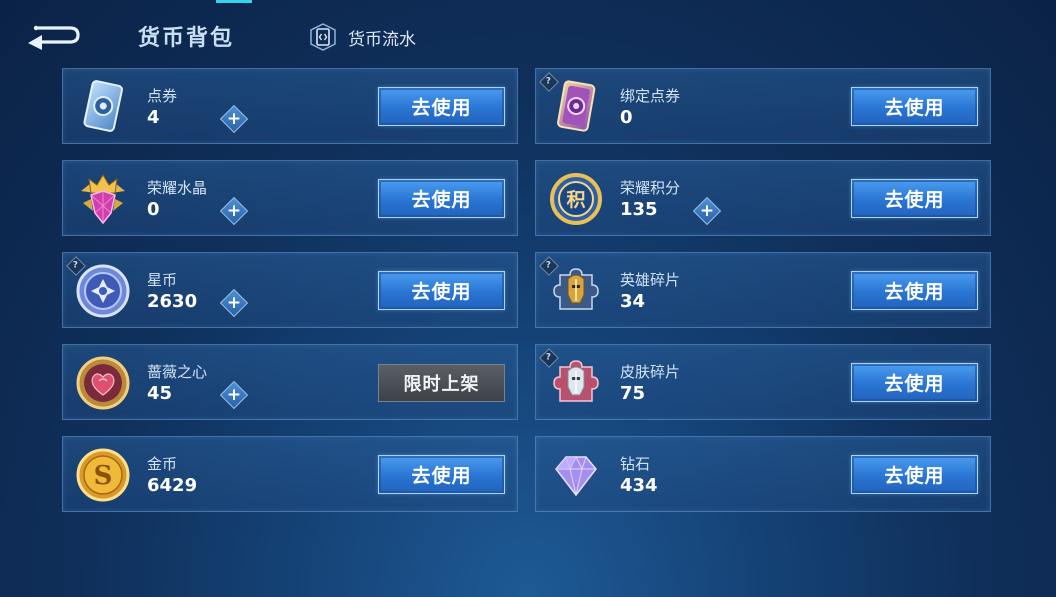  What do you see at coordinates (162, 464) in the screenshot?
I see `currency-name: 金币` at bounding box center [162, 464].